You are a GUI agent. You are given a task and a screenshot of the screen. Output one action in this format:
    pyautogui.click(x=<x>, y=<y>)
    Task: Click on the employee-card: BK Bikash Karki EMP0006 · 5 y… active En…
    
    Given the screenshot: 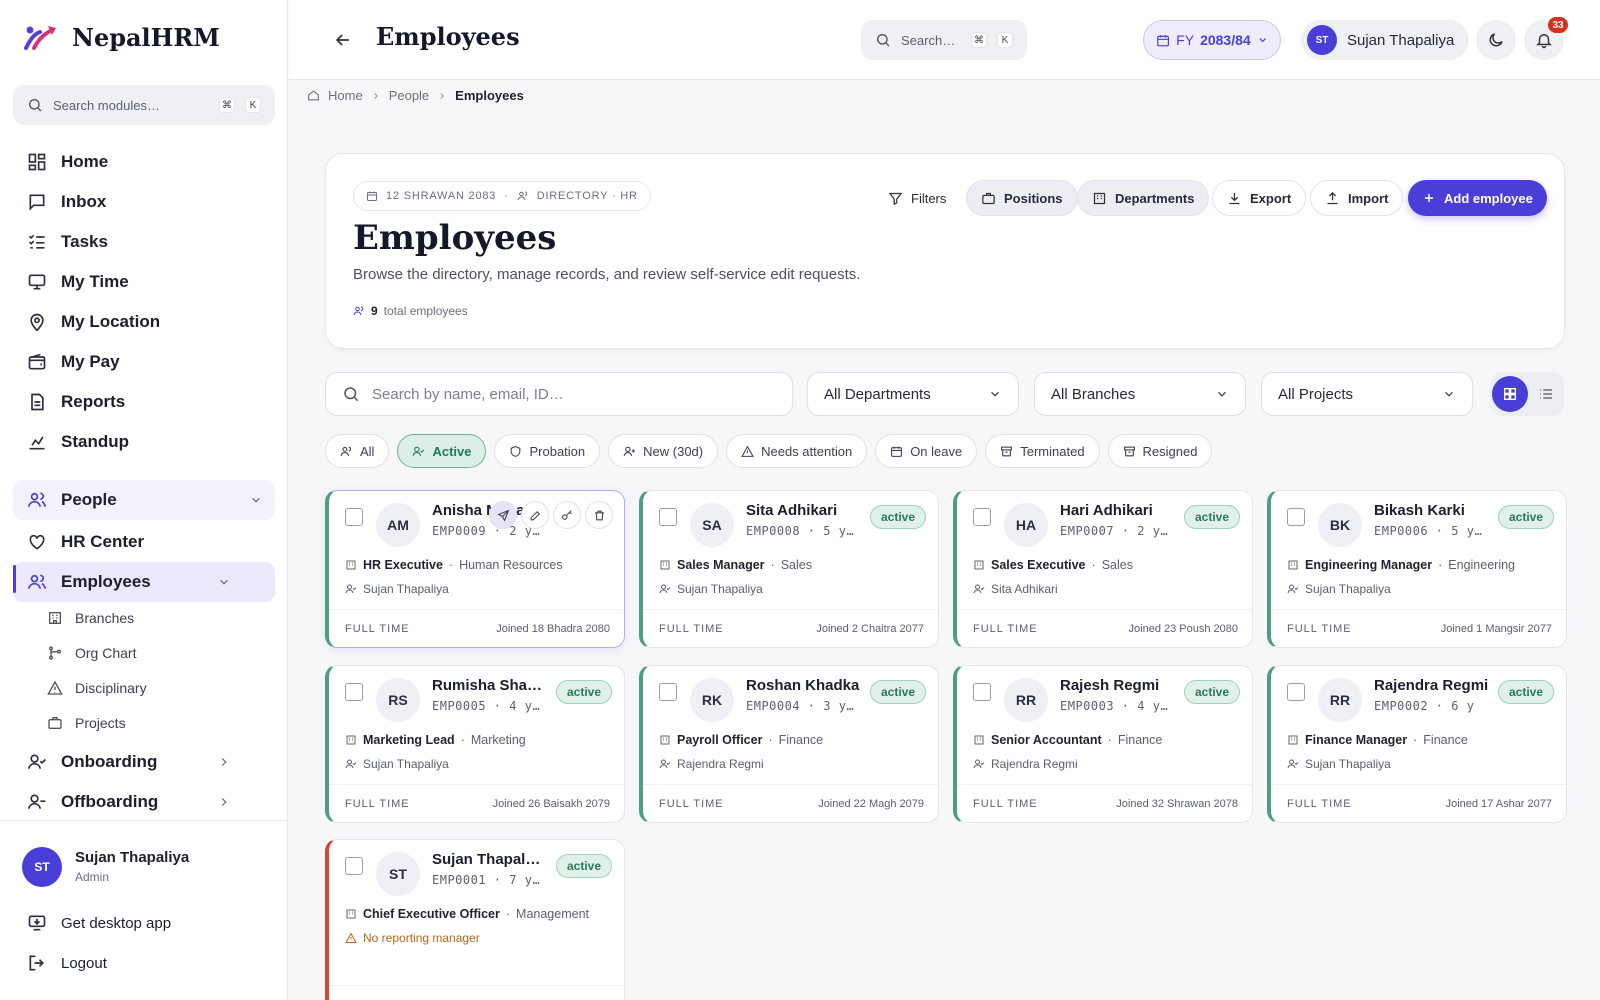 What is the action you would take?
    pyautogui.click(x=1417, y=569)
    